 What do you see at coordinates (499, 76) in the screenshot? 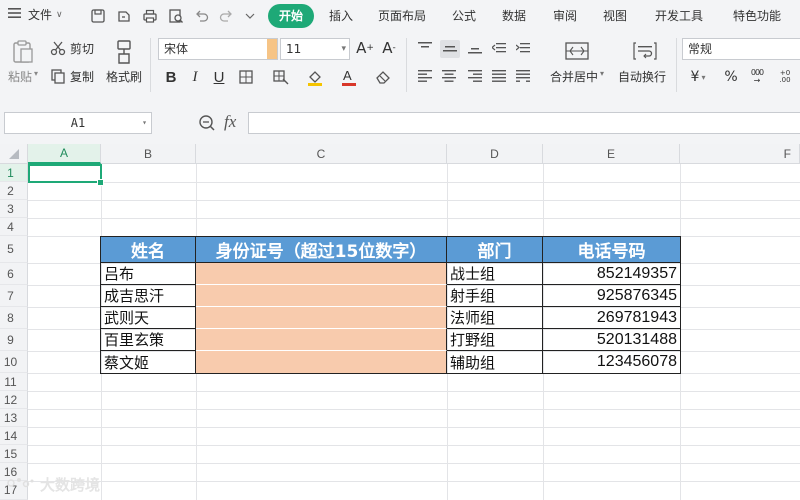
I see `justify-icon` at bounding box center [499, 76].